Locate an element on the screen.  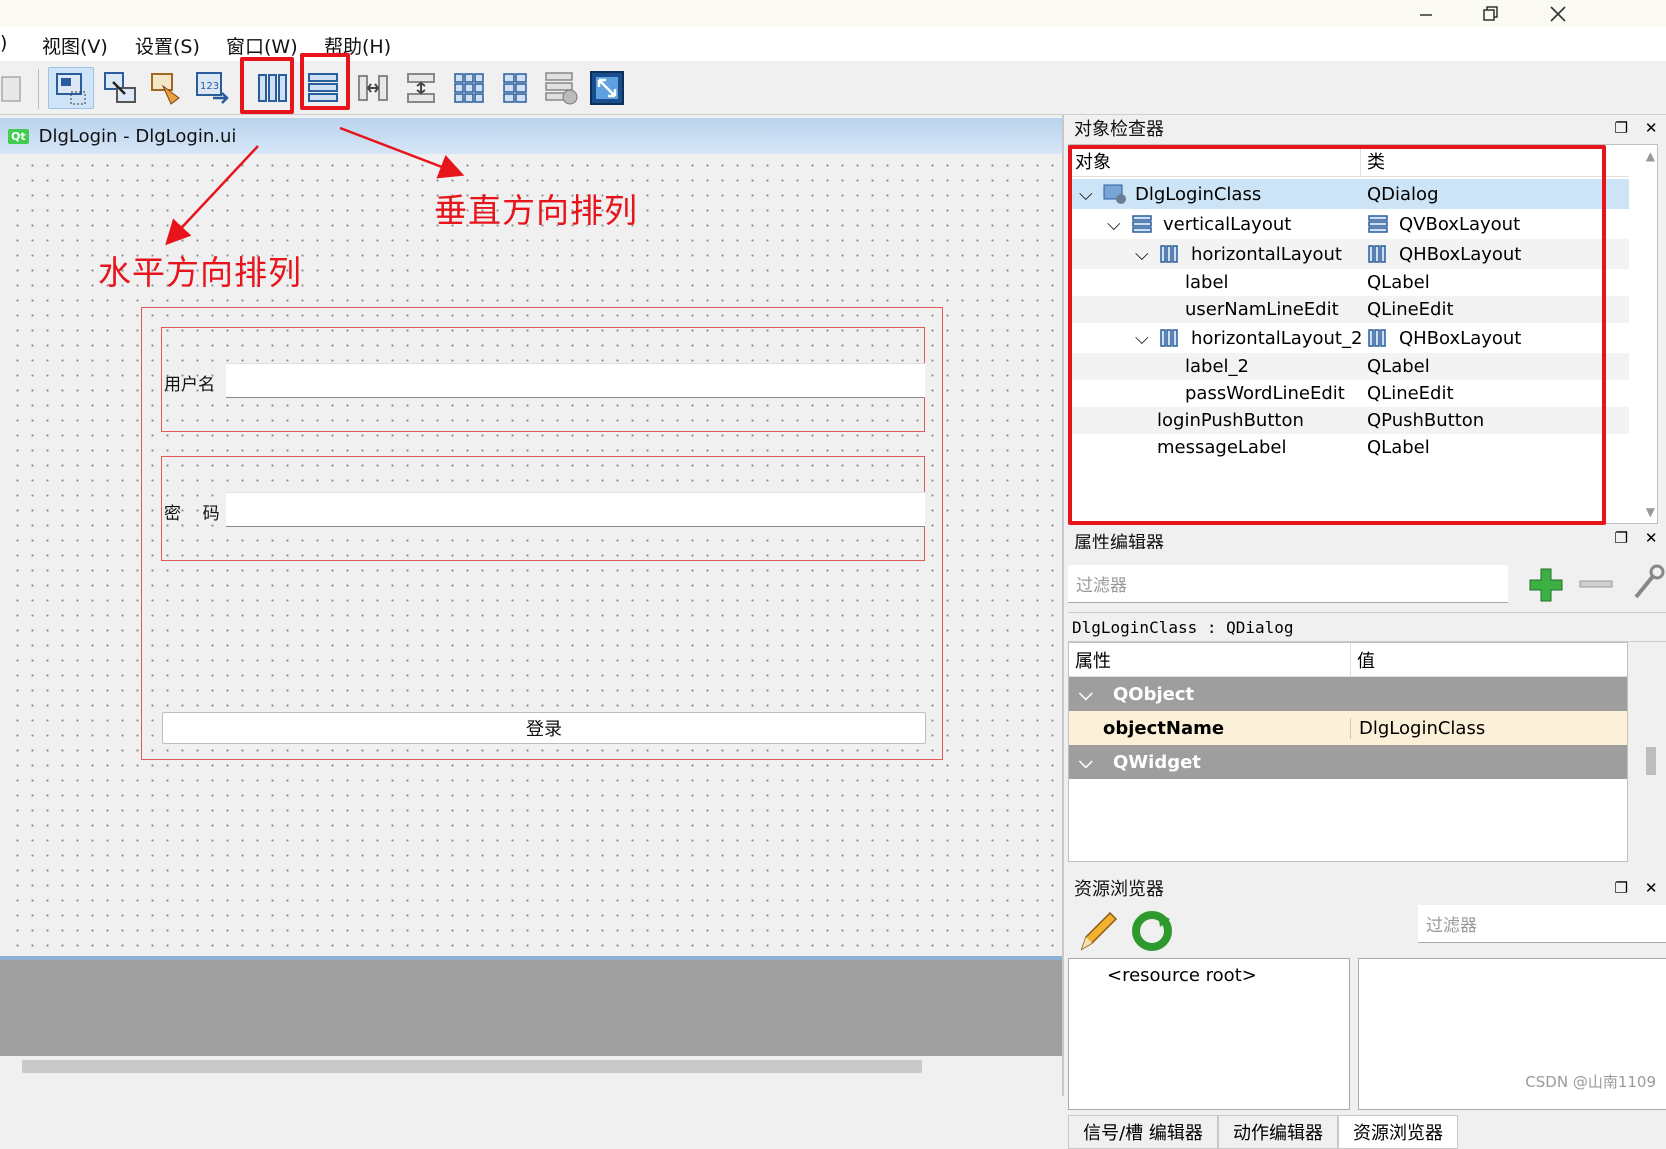
property-scrollbar-thumb is located at coordinates (1651, 761).